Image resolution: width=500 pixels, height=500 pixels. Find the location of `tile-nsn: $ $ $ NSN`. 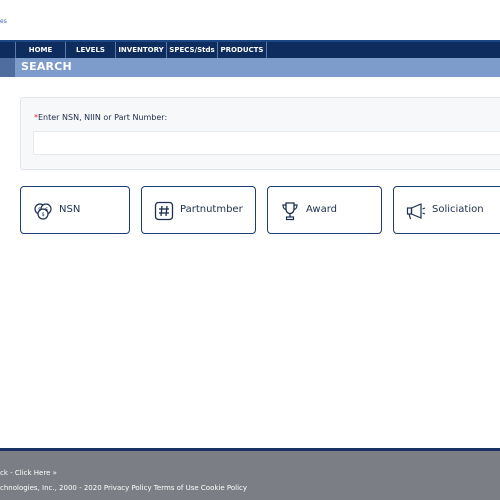

tile-nsn: $ $ $ NSN is located at coordinates (75, 210).